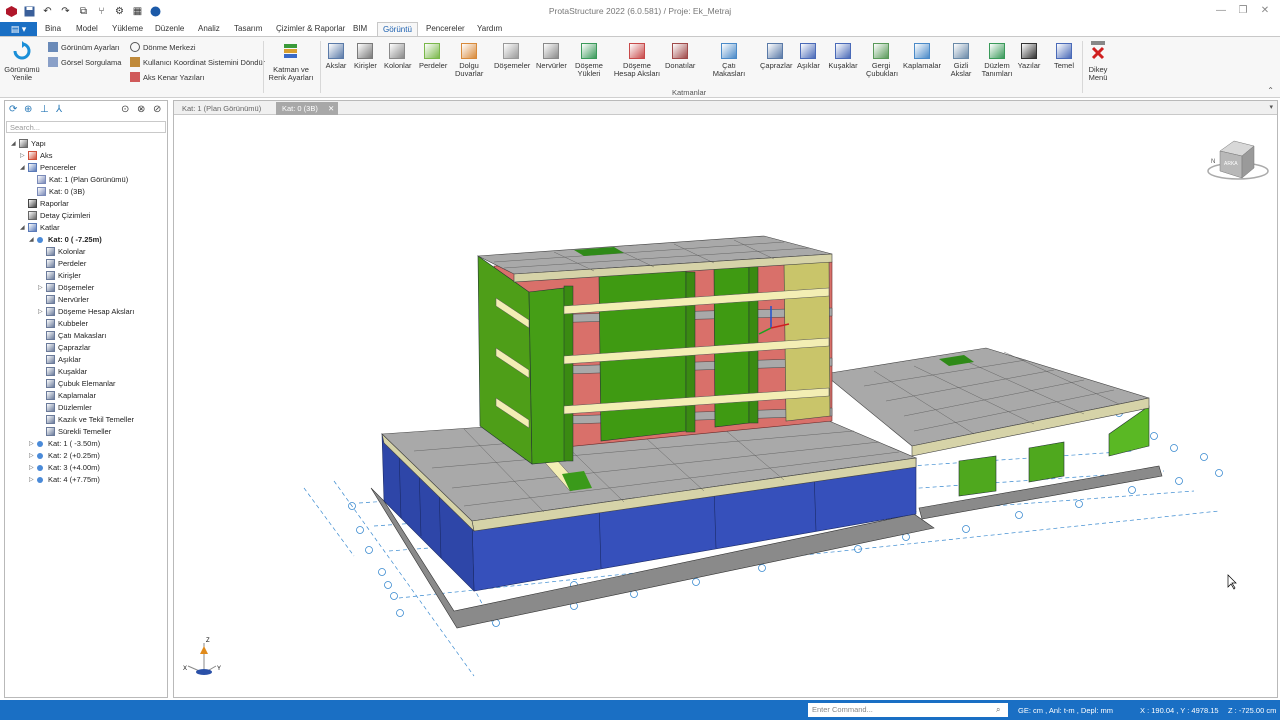 This screenshot has height=720, width=1280. I want to click on globe-icon: ⊕, so click(28, 109).